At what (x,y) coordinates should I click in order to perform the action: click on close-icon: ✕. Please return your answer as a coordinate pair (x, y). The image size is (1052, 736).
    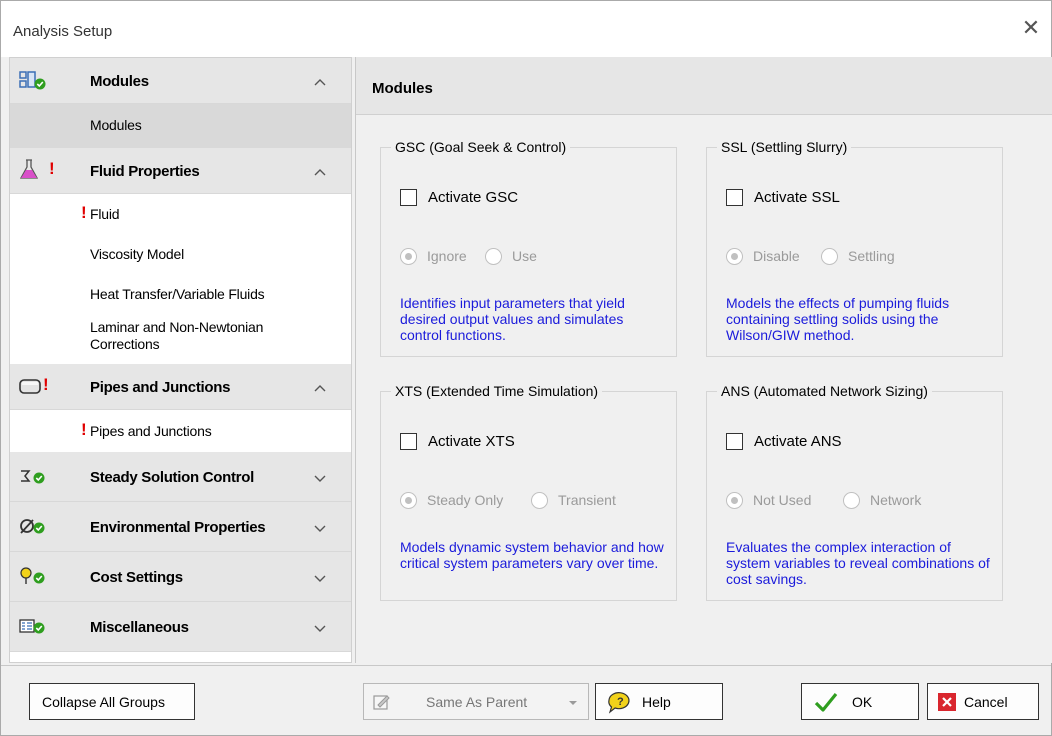
    Looking at the image, I should click on (1031, 29).